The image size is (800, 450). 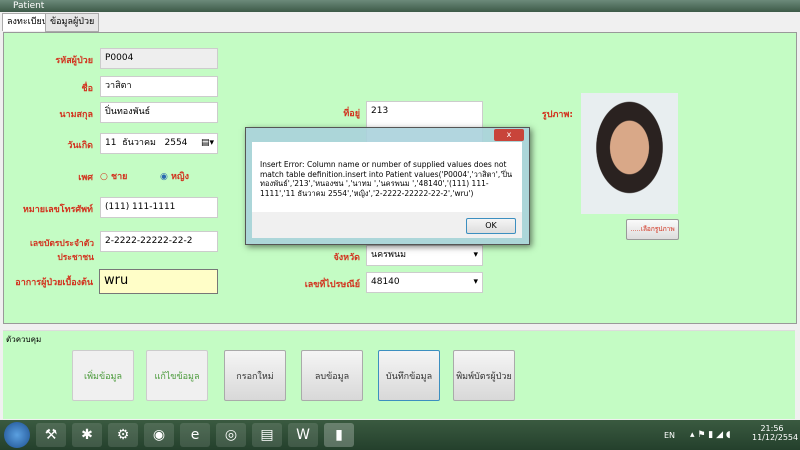 What do you see at coordinates (85, 178) in the screenshot?
I see `gender-label: เพศ` at bounding box center [85, 178].